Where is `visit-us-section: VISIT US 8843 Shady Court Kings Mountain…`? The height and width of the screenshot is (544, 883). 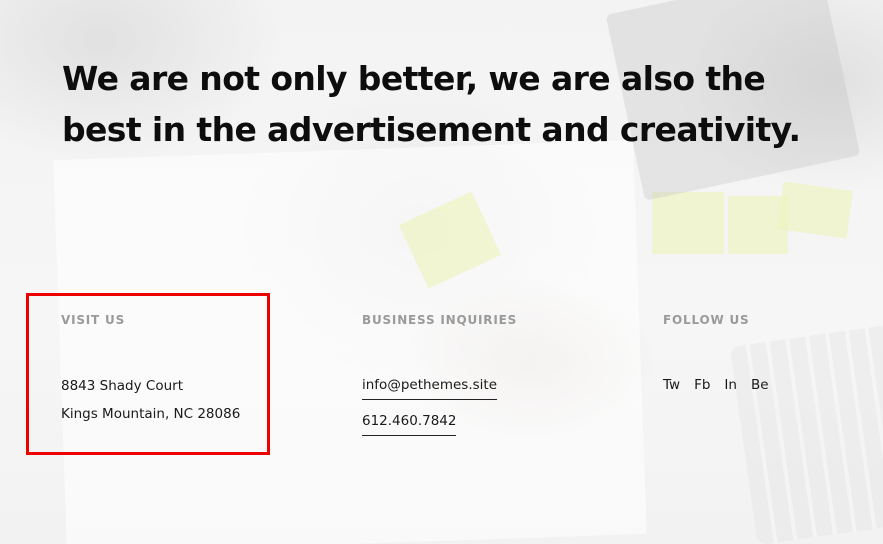
visit-us-section: VISIT US 8843 Shady Court Kings Mountain… is located at coordinates (150, 367).